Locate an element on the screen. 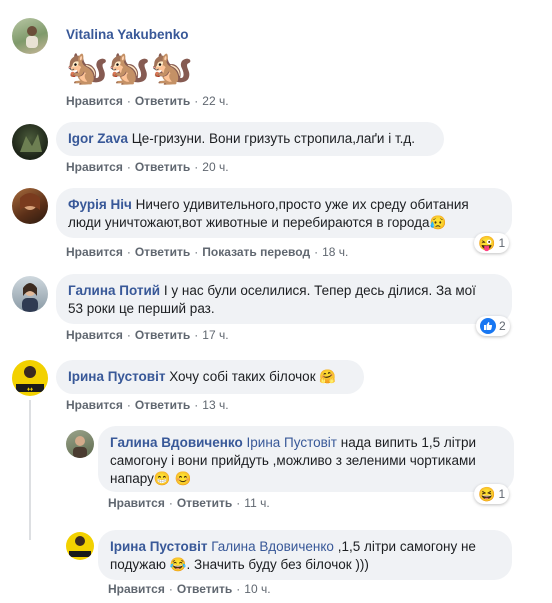  like-reaction-icon is located at coordinates (488, 326).